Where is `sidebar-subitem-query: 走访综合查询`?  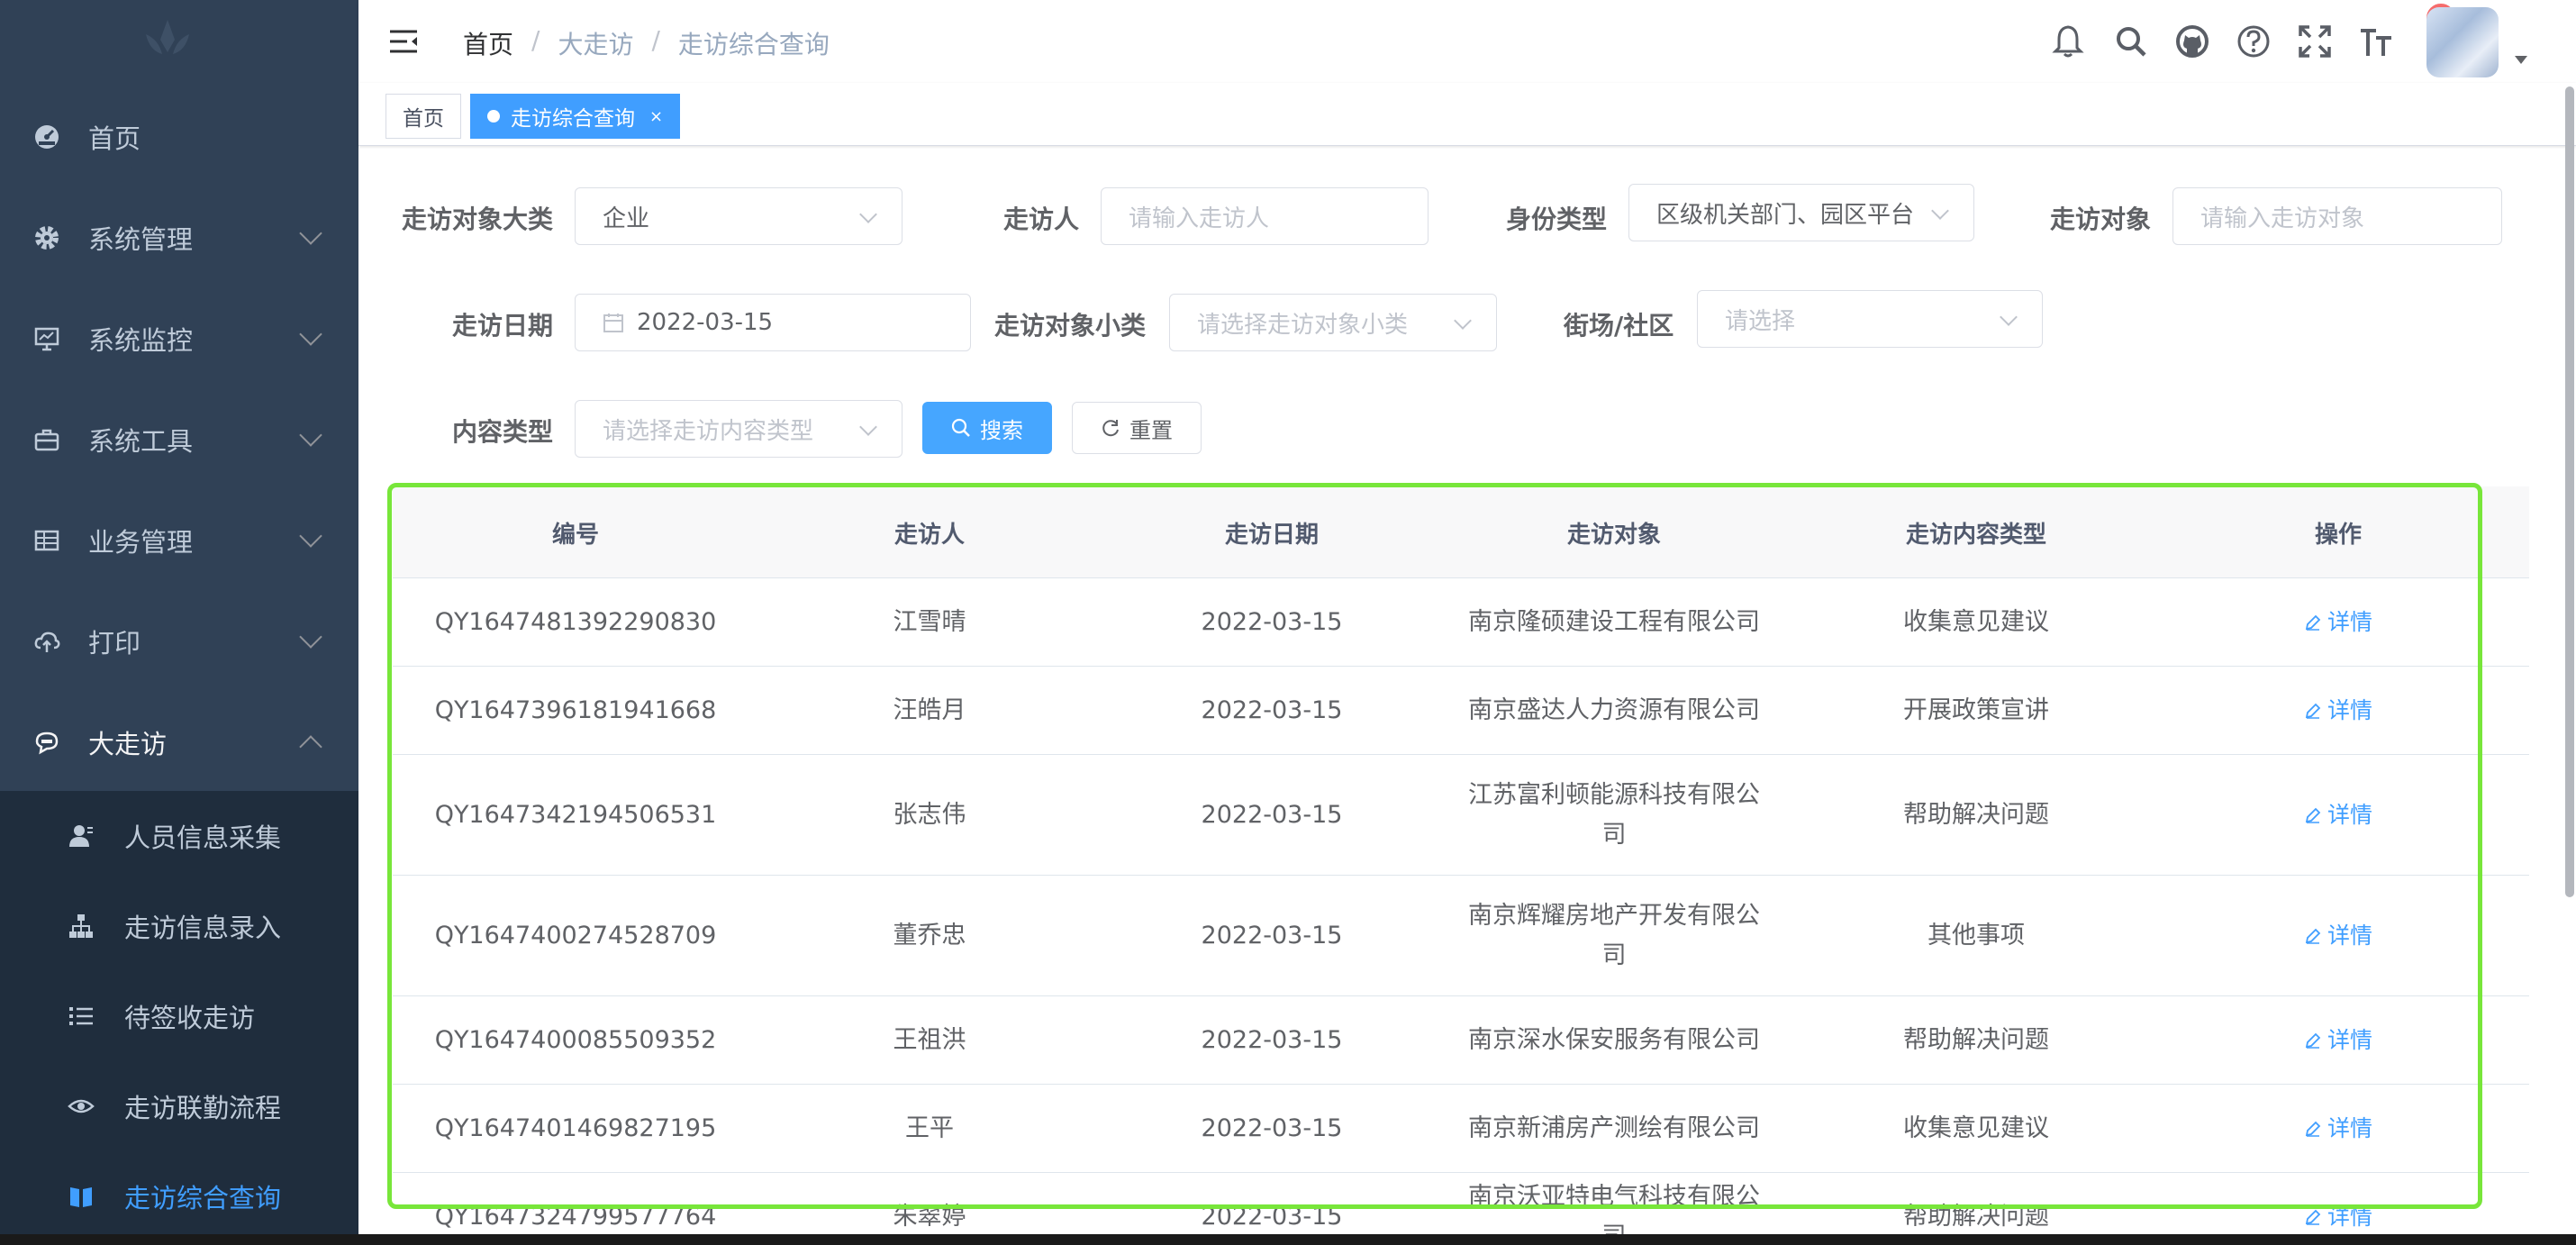
sidebar-subitem-query: 走访综合查询 is located at coordinates (179, 1196).